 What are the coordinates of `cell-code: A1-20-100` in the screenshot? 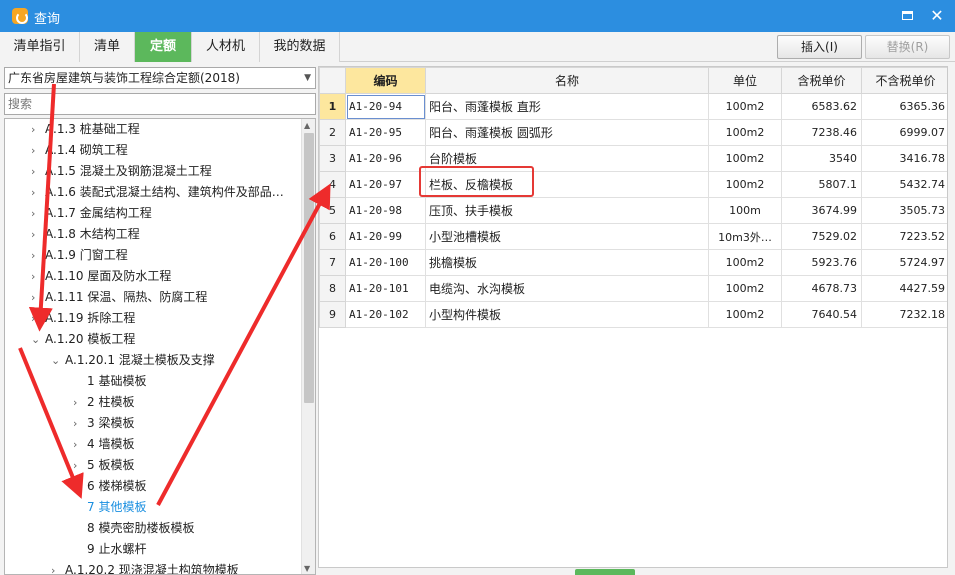 It's located at (385, 262).